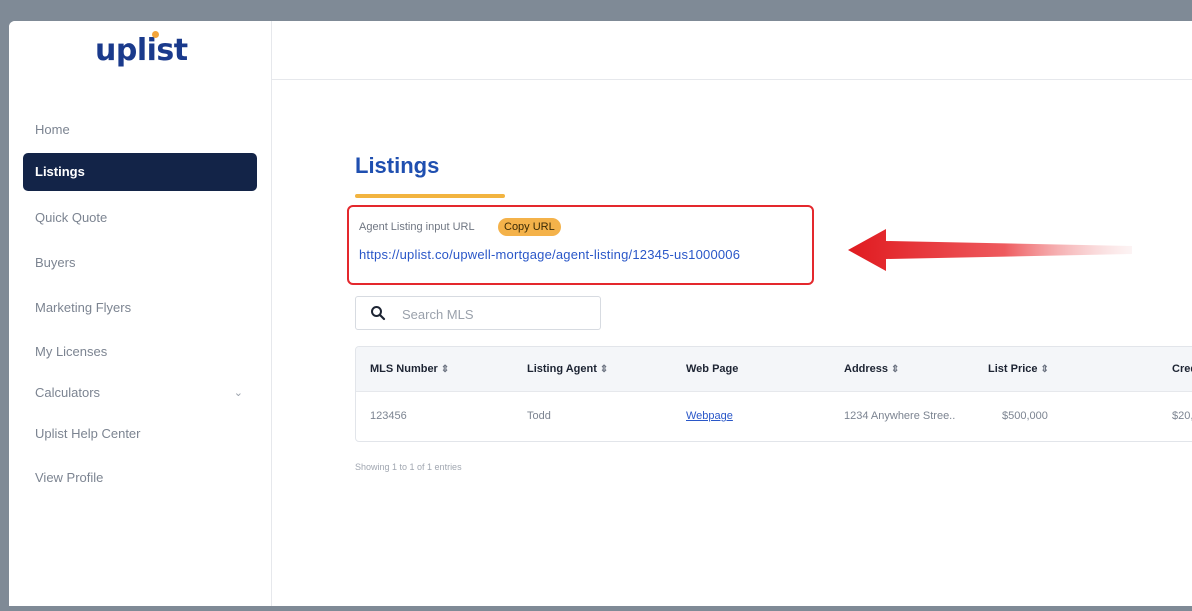 This screenshot has width=1192, height=611. I want to click on column-label: List Price, so click(1013, 369).